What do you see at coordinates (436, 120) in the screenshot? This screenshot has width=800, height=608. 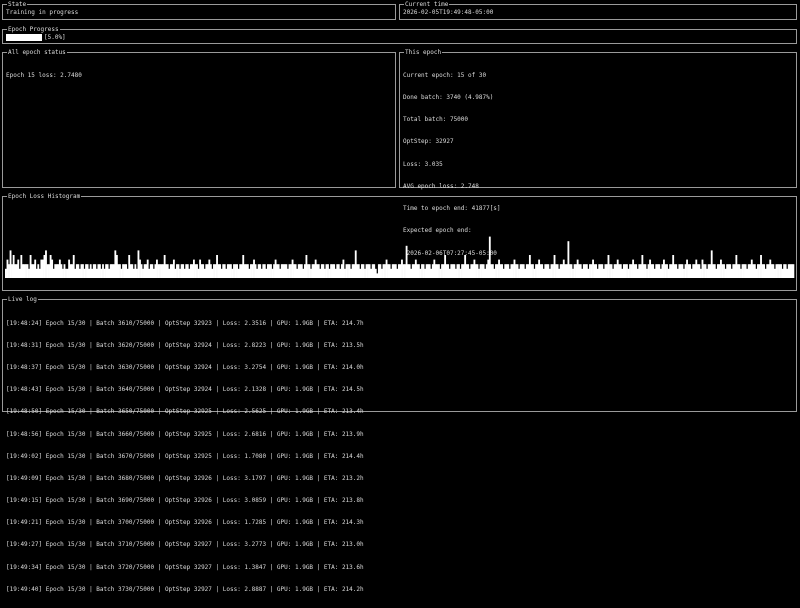 I see `this-epoch-total-batch: Total batch: 75000` at bounding box center [436, 120].